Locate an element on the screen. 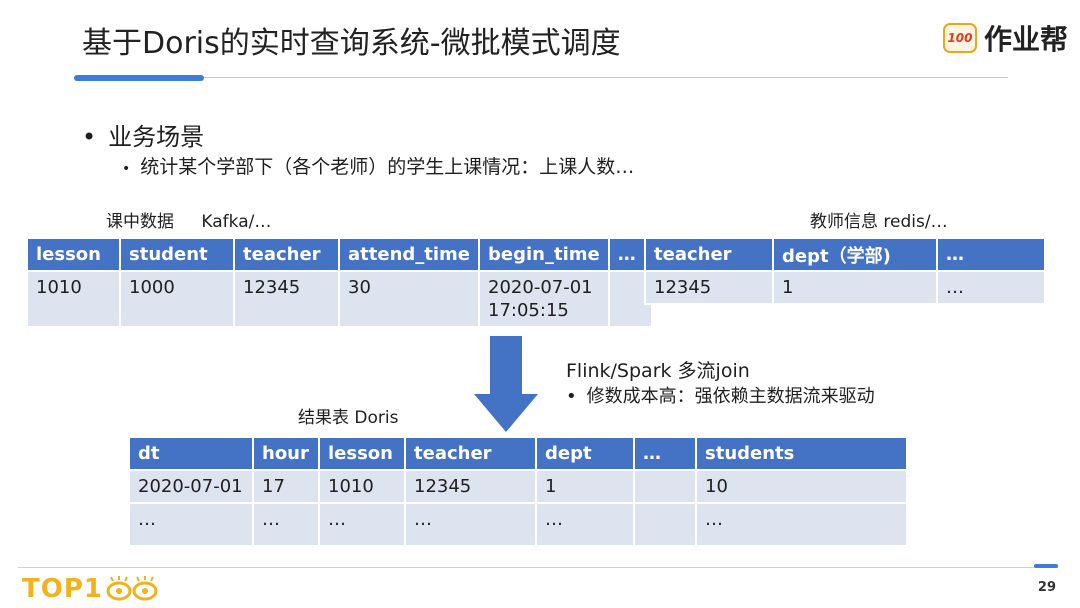 This screenshot has width=1080, height=608. title-accent-bar is located at coordinates (139, 78).